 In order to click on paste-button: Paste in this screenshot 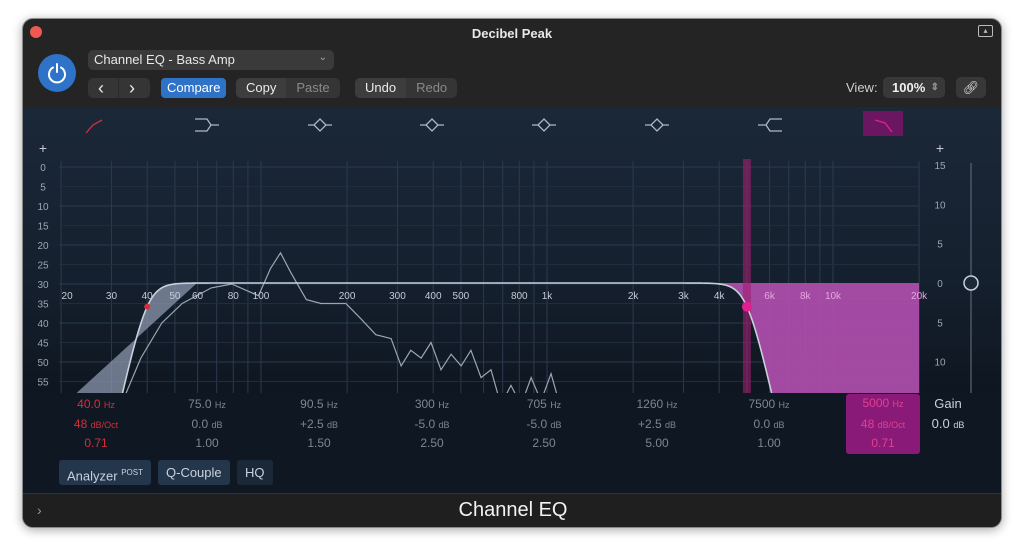, I will do `click(312, 88)`.